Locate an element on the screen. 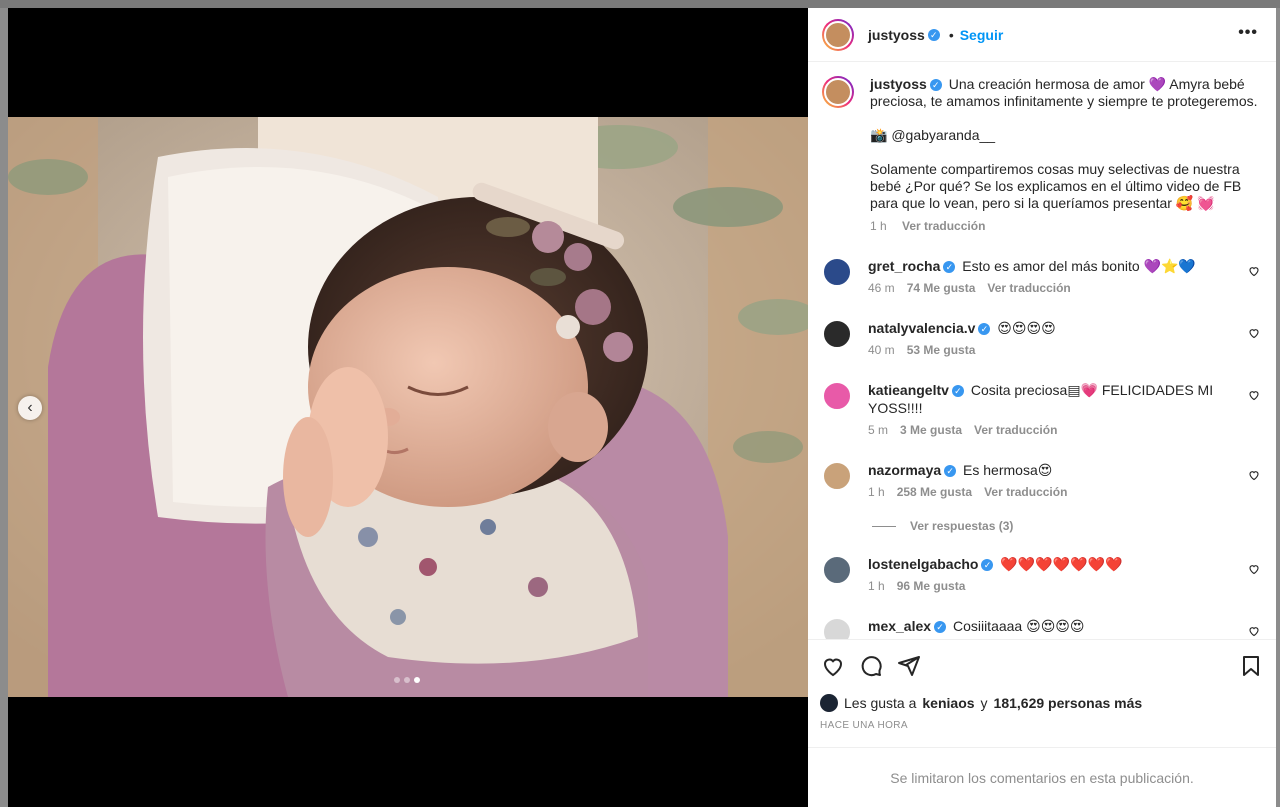 The image size is (1280, 807). caption-avatar is located at coordinates (838, 92).